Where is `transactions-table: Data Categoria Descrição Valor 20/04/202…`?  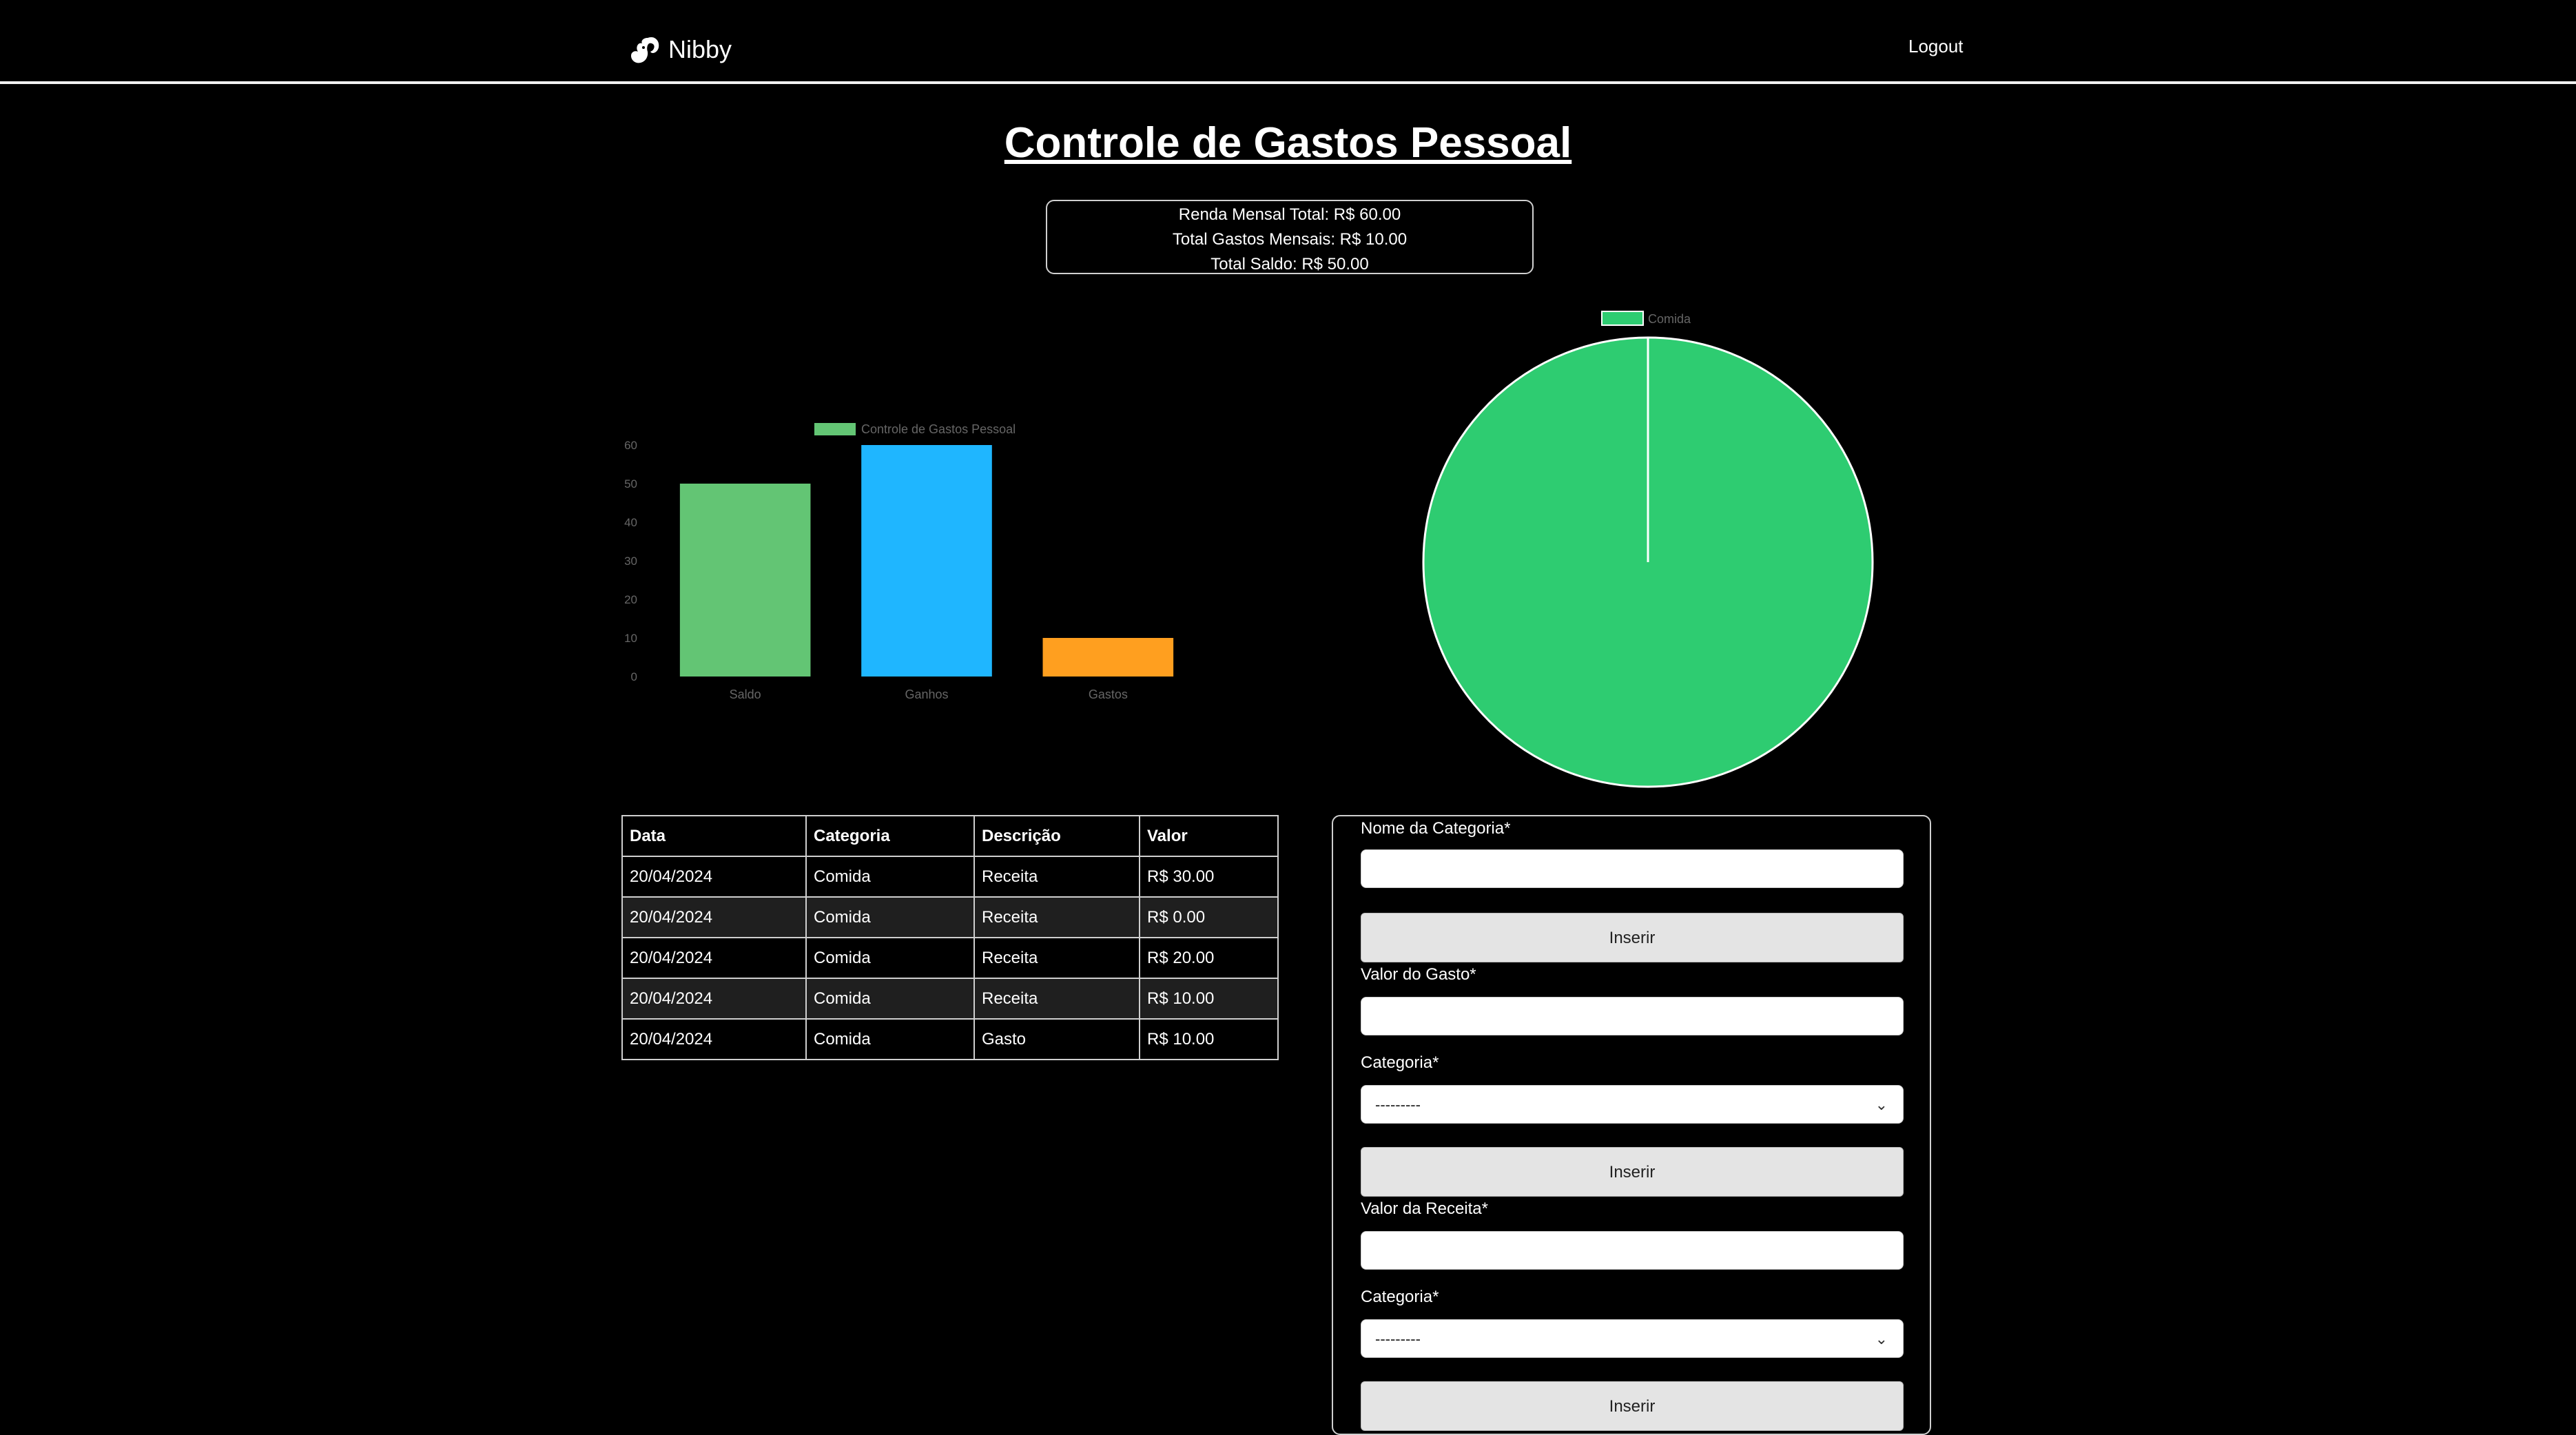
transactions-table: Data Categoria Descrição Valor 20/04/202… is located at coordinates (950, 938).